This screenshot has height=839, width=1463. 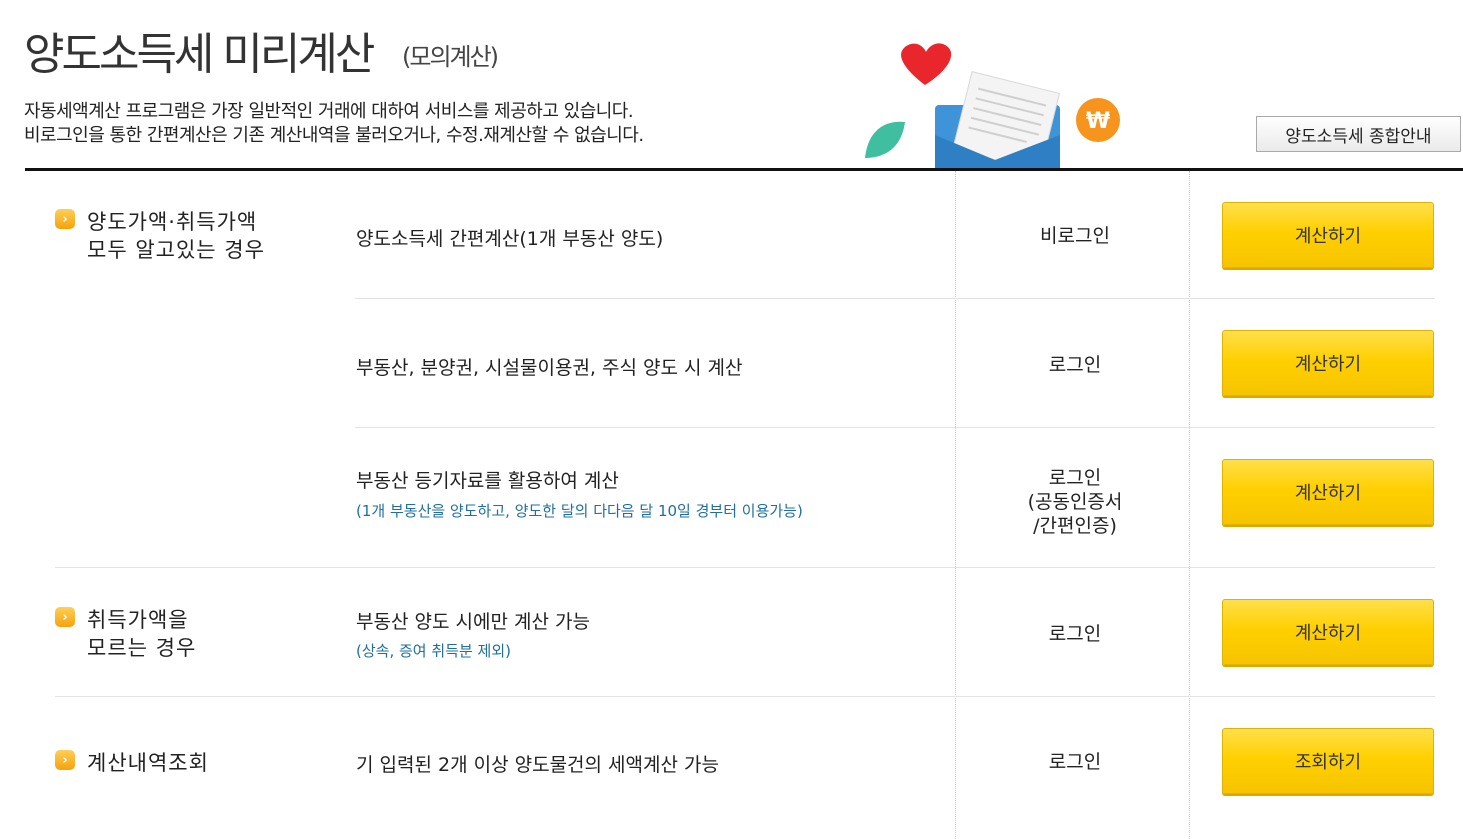 What do you see at coordinates (148, 763) in the screenshot?
I see `category-label: 계산내역조회` at bounding box center [148, 763].